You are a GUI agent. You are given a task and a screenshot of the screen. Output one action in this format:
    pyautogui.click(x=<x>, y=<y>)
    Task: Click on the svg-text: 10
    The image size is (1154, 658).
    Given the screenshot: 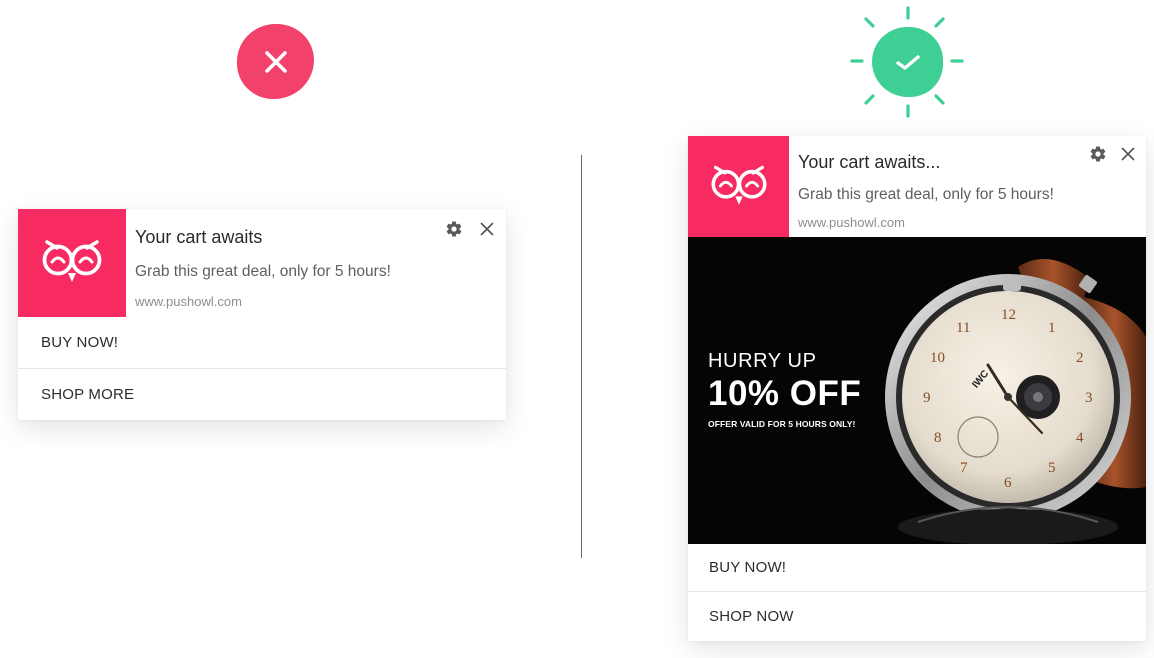 What is the action you would take?
    pyautogui.click(x=937, y=358)
    